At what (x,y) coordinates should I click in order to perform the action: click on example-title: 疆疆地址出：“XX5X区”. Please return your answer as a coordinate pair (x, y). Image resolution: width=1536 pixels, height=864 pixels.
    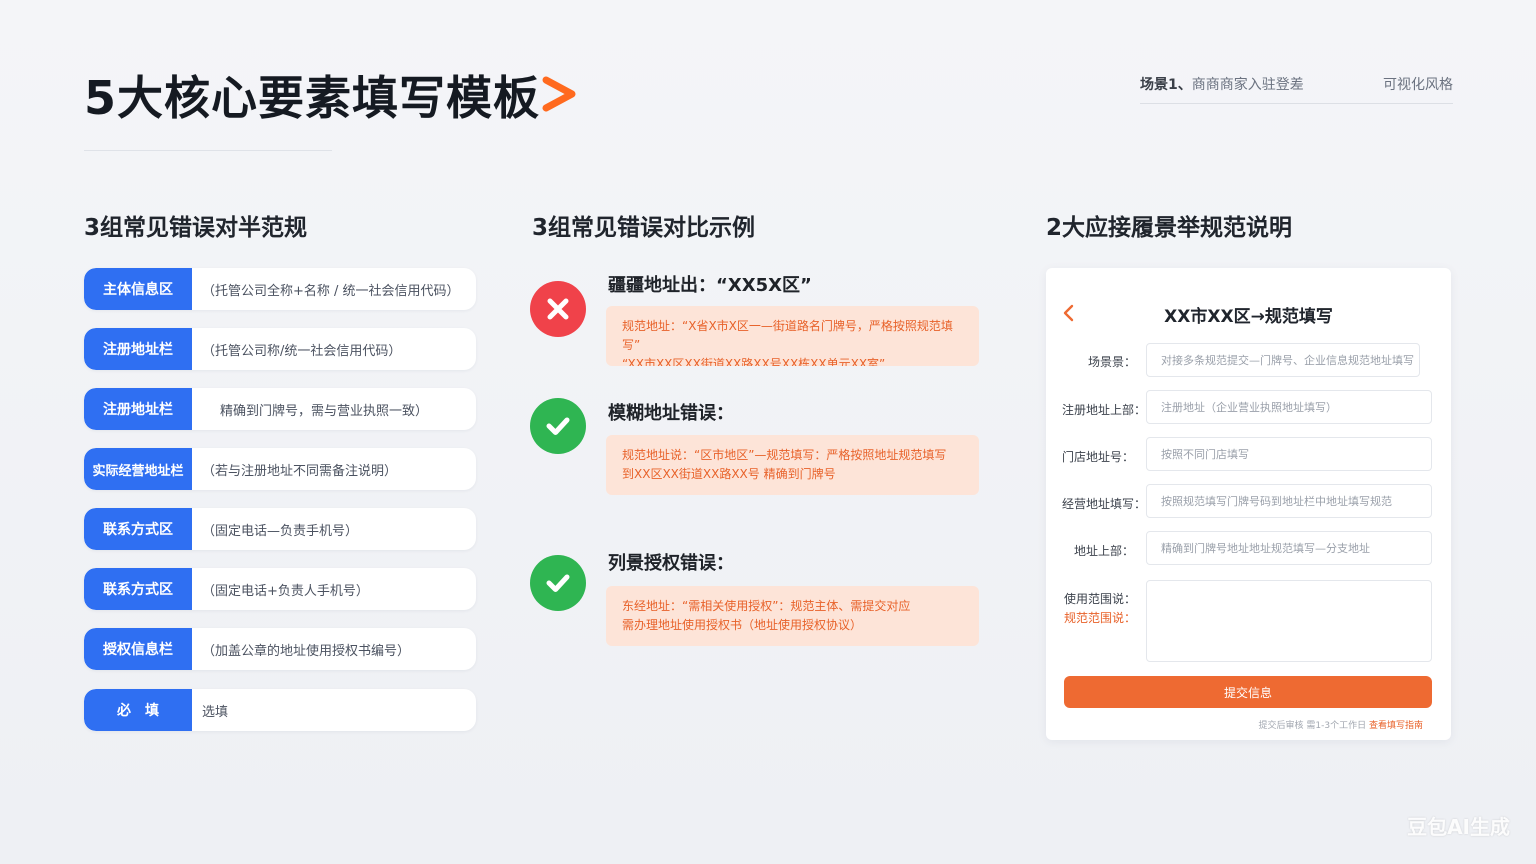
    Looking at the image, I should click on (710, 285).